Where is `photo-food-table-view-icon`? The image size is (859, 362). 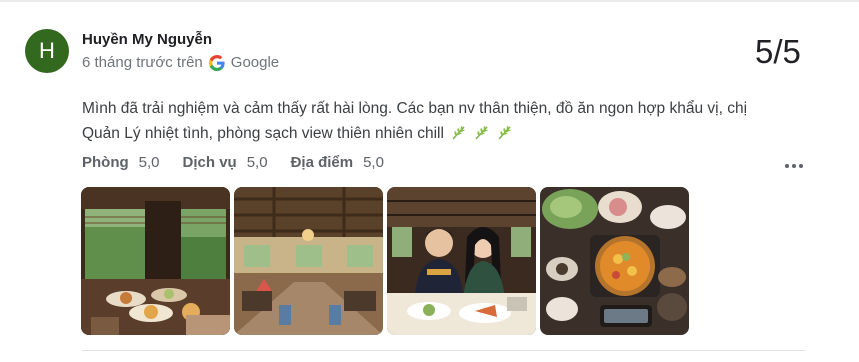
photo-food-table-view-icon is located at coordinates (155, 261).